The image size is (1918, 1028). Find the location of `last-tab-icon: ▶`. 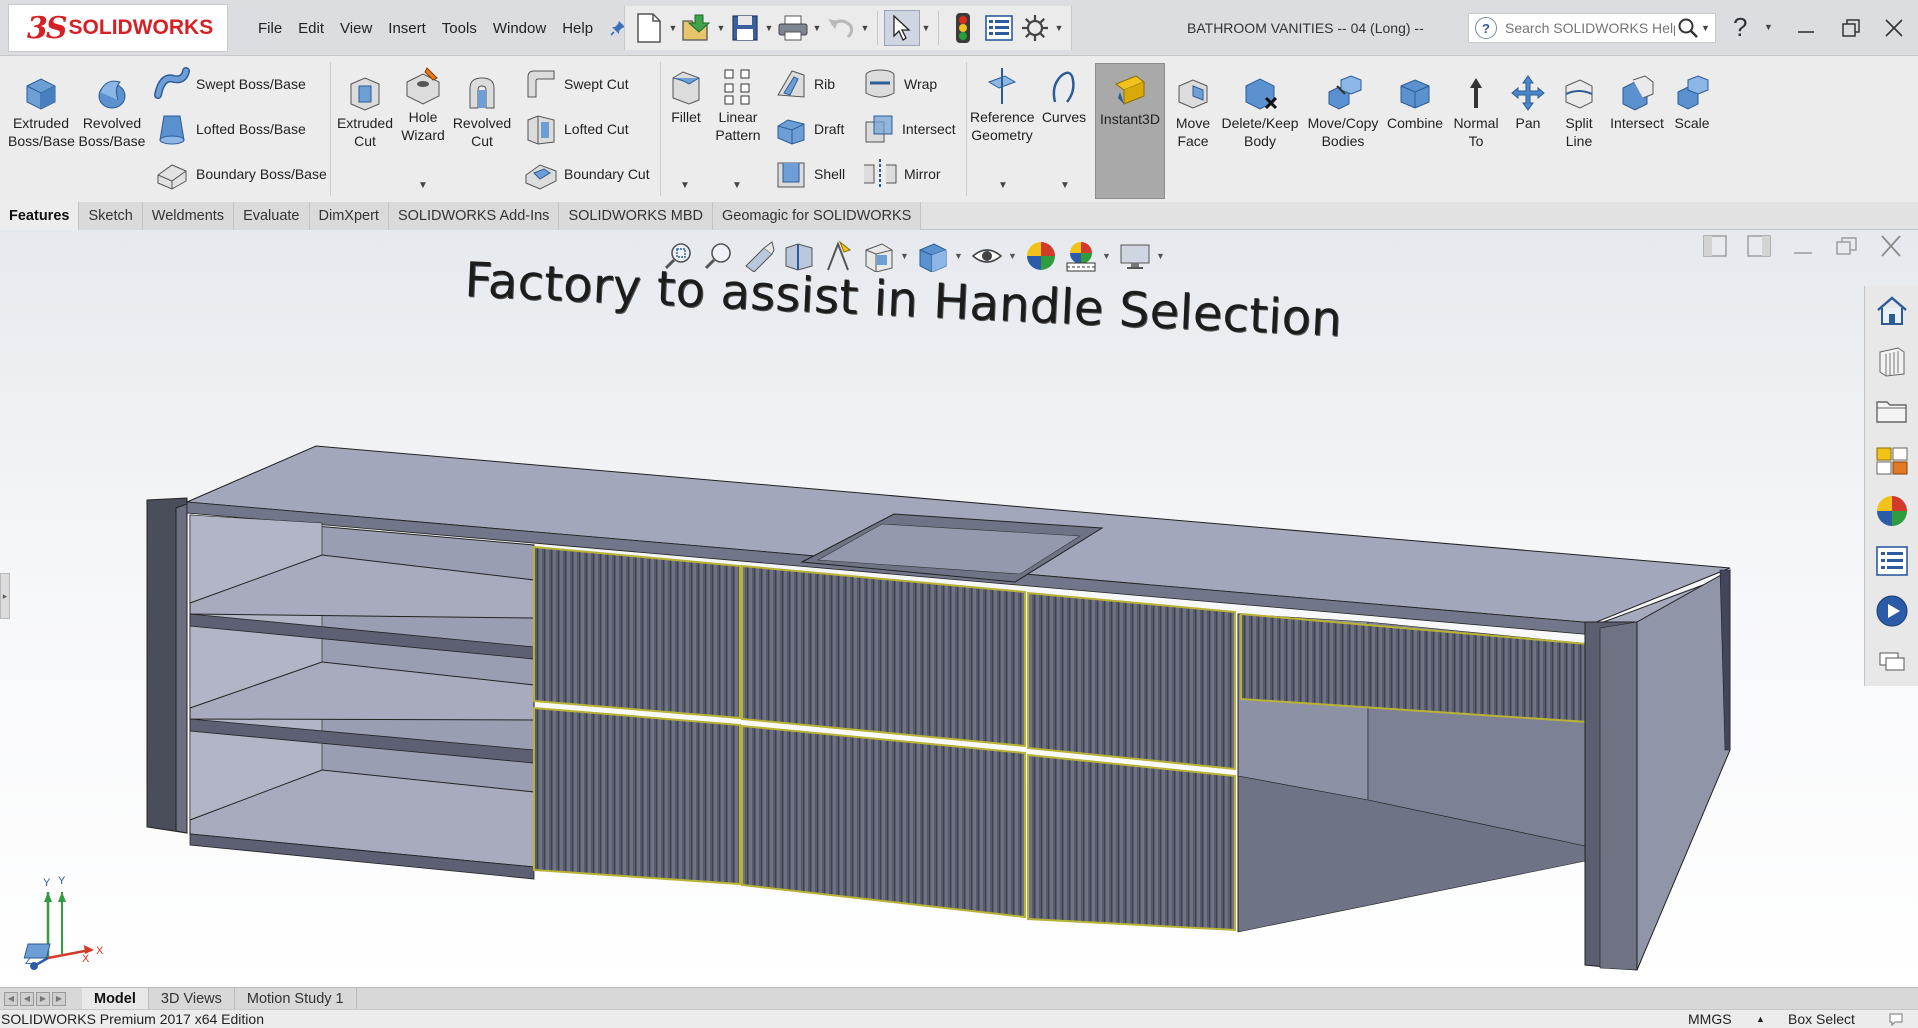

last-tab-icon: ▶ is located at coordinates (59, 998).